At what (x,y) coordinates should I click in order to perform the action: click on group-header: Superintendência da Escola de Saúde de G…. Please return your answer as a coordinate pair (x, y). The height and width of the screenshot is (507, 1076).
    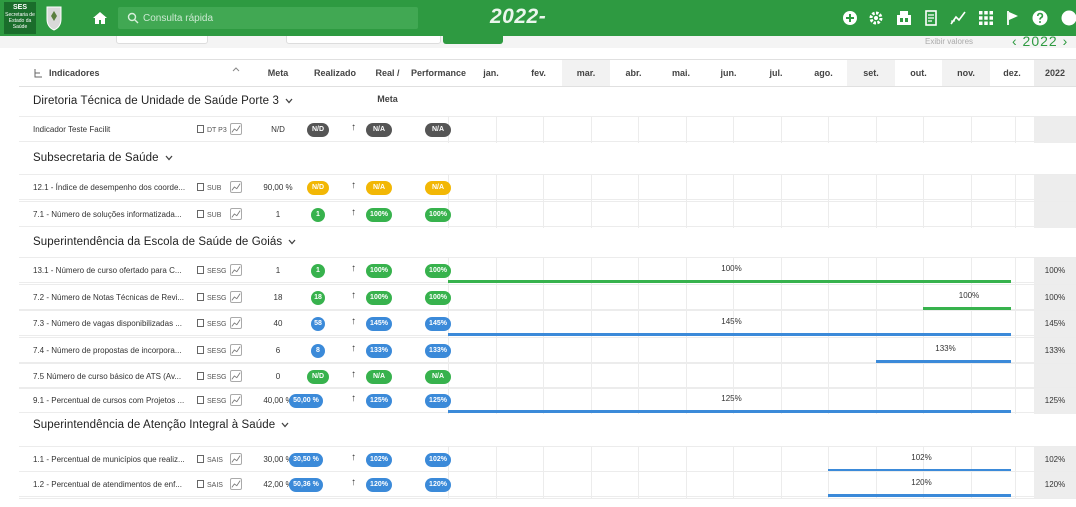
    Looking at the image, I should click on (164, 242).